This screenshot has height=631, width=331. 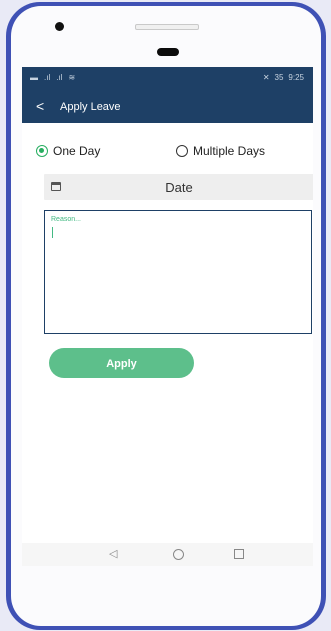 I want to click on sim-icon: ▬, so click(x=34, y=77).